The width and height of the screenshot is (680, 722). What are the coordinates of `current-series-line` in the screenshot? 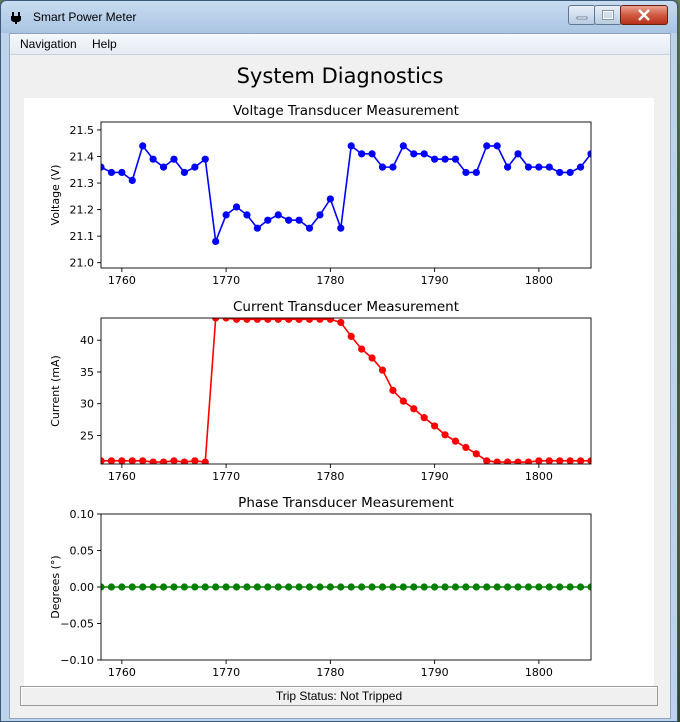 It's located at (346, 390).